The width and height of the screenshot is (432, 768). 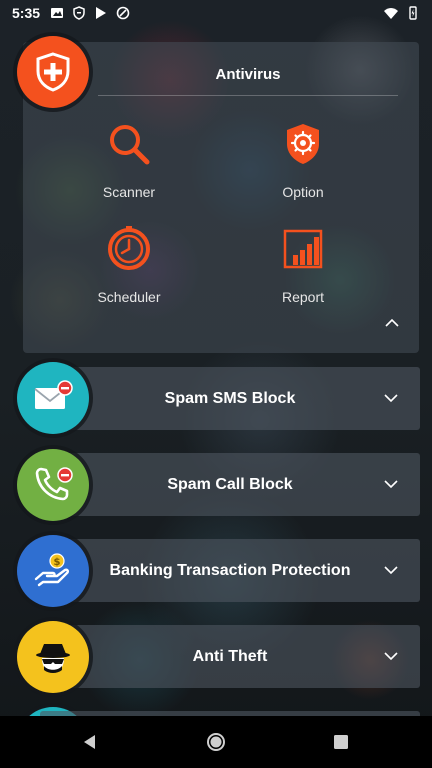 What do you see at coordinates (216, 13) in the screenshot?
I see `status-bar: 5:35` at bounding box center [216, 13].